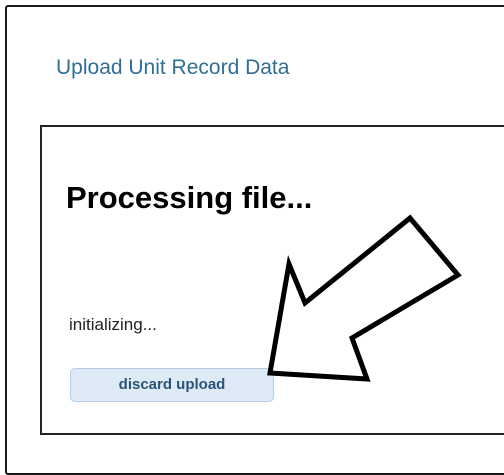 Image resolution: width=504 pixels, height=475 pixels. I want to click on discard-upload-button: discard upload, so click(172, 385).